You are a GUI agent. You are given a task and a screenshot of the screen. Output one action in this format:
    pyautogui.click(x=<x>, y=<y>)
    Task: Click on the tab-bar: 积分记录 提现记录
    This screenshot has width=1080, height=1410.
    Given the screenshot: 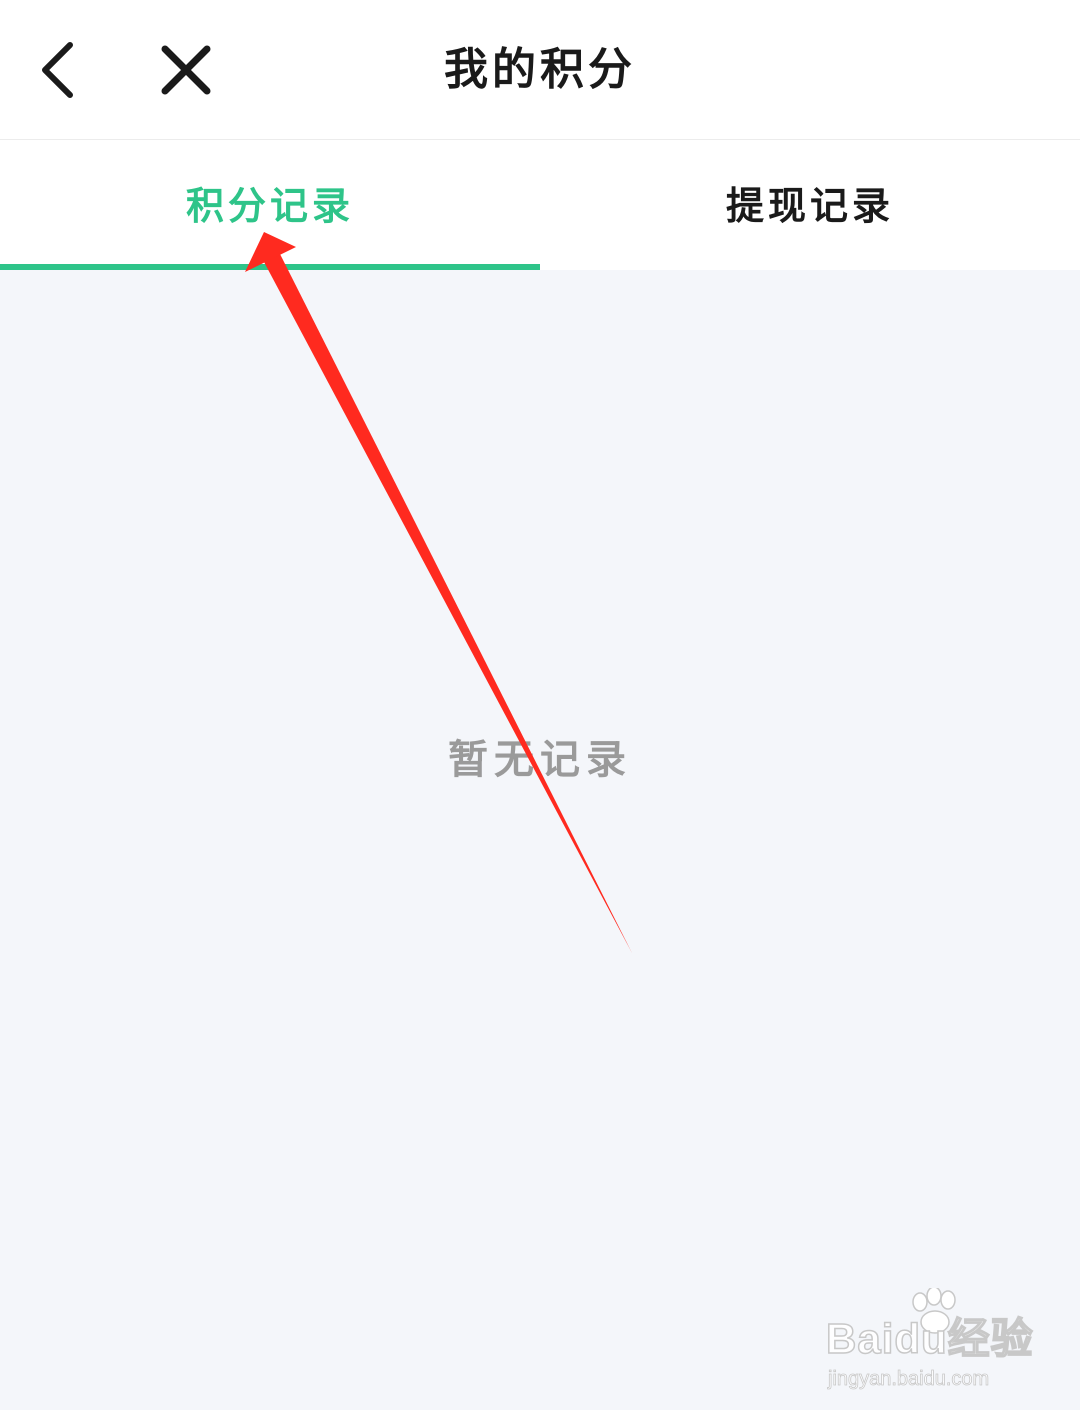 What is the action you would take?
    pyautogui.click(x=540, y=205)
    